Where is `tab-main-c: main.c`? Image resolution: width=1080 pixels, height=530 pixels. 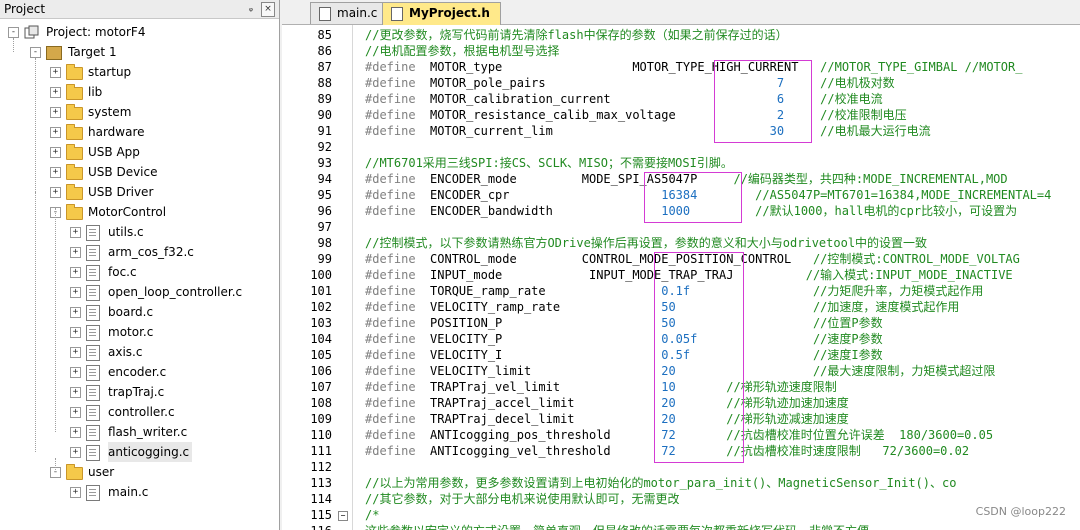 tab-main-c: main.c is located at coordinates (349, 13).